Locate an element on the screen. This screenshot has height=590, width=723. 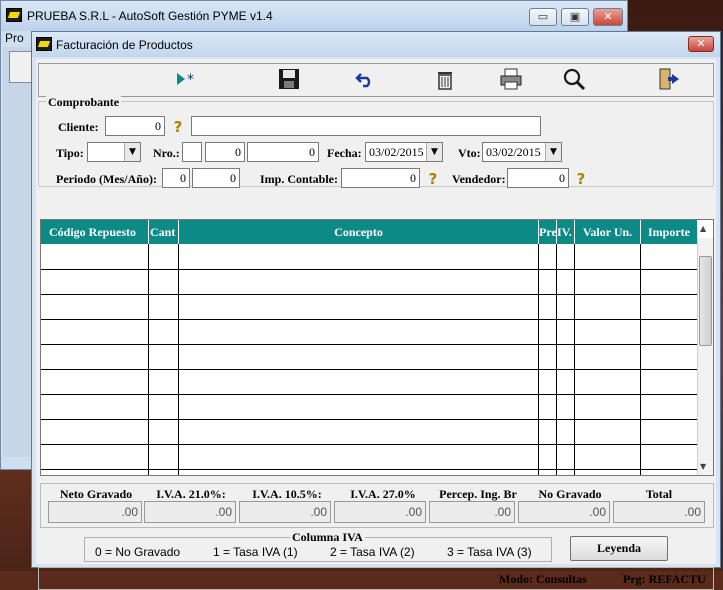
leyenda-button: Leyenda is located at coordinates (619, 548).